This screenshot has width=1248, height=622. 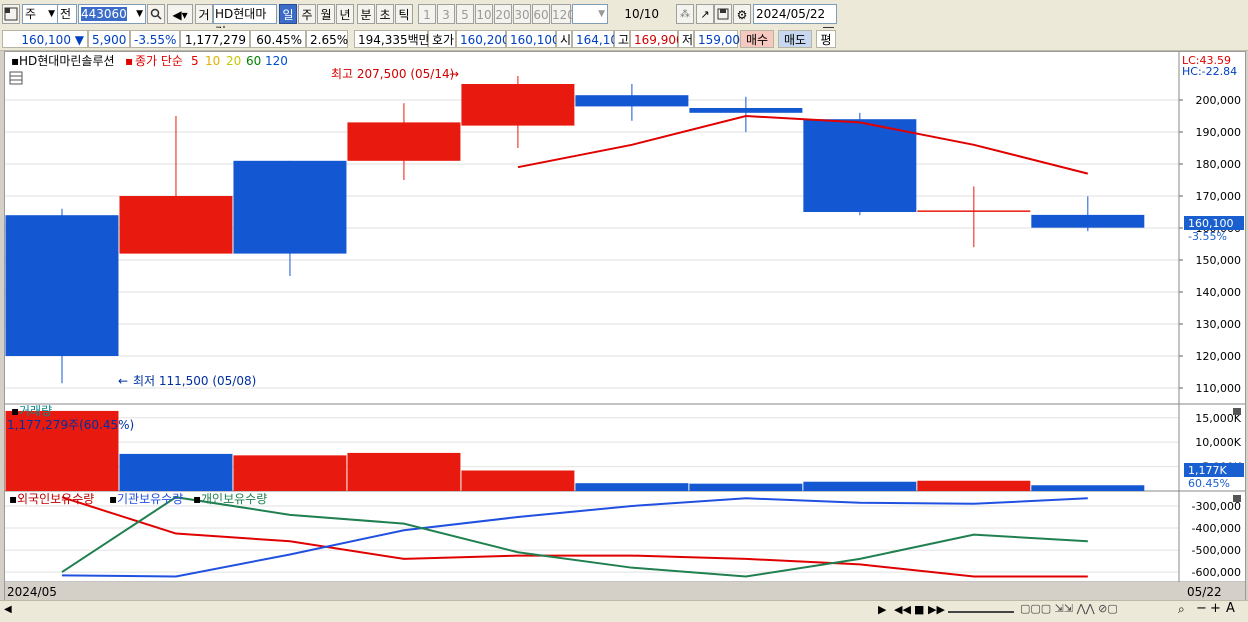 What do you see at coordinates (307, 14) in the screenshot?
I see `period-week: 주` at bounding box center [307, 14].